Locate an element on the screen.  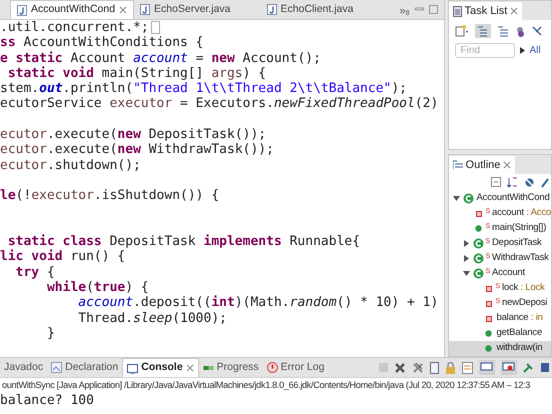
outline-item: balance : in is located at coordinates (499, 318).